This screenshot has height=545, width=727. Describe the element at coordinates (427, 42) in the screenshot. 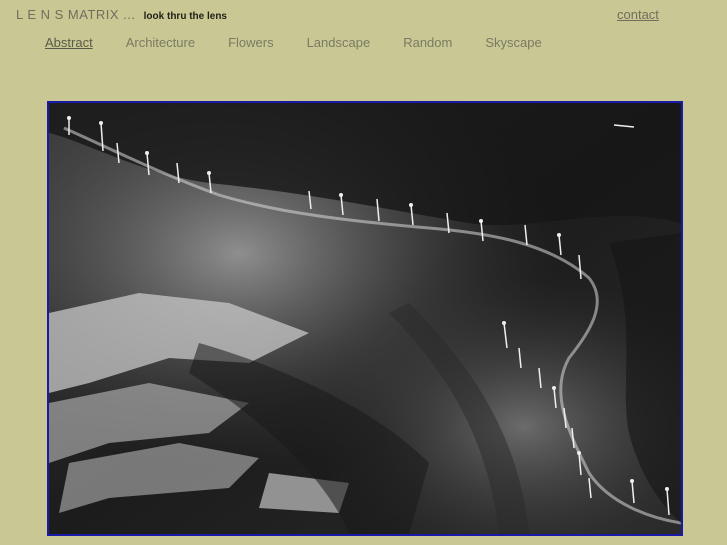

I see `nav-item-random: Random` at that location.